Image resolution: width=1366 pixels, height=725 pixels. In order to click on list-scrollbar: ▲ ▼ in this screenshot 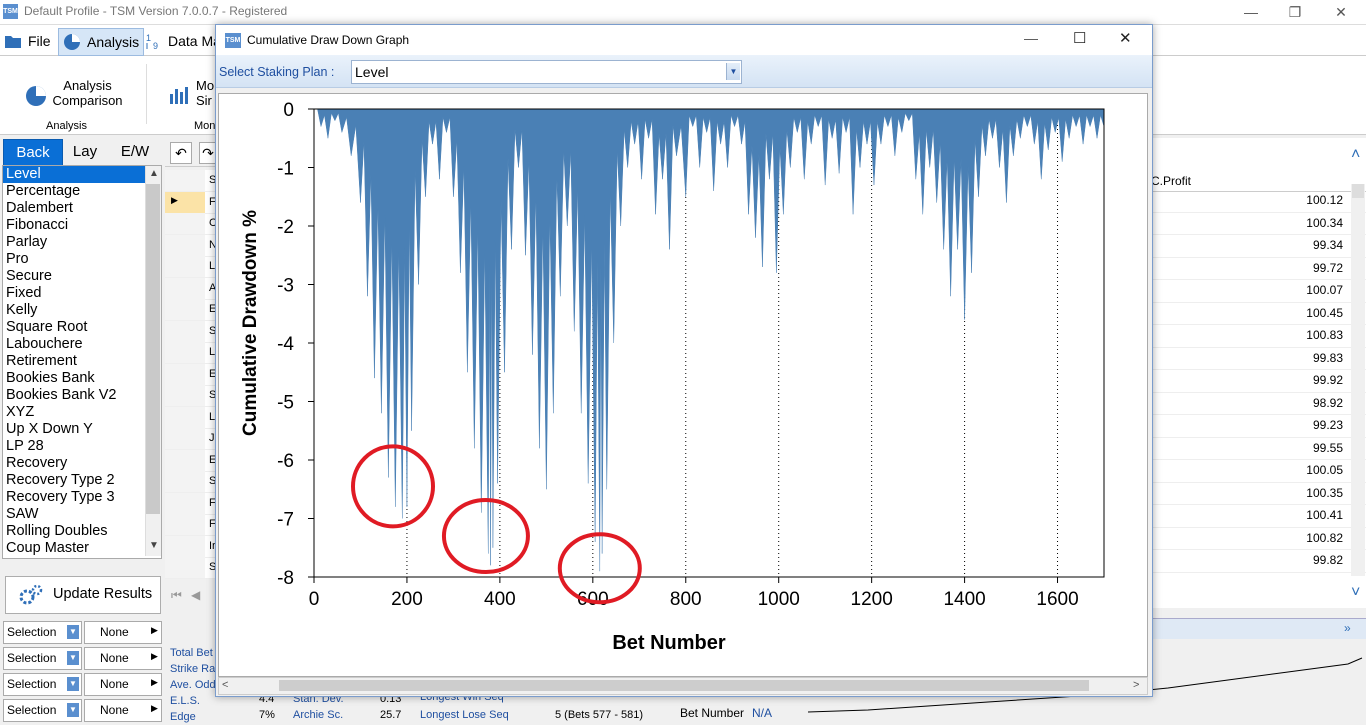, I will do `click(153, 361)`.